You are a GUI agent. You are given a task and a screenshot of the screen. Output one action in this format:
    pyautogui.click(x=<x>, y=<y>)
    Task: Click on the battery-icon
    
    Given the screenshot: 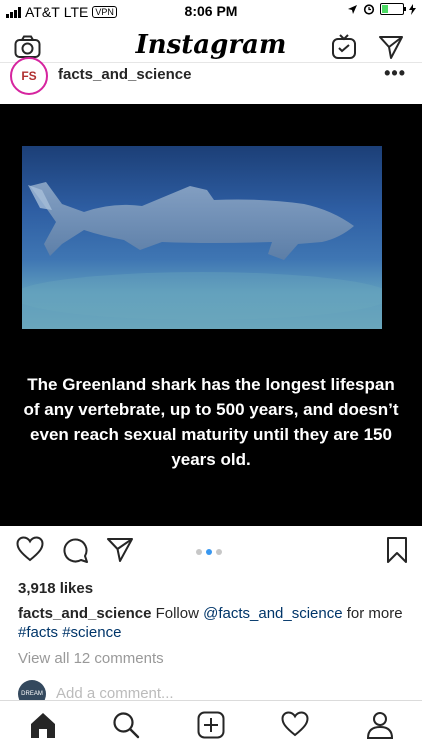 What is the action you would take?
    pyautogui.click(x=393, y=9)
    